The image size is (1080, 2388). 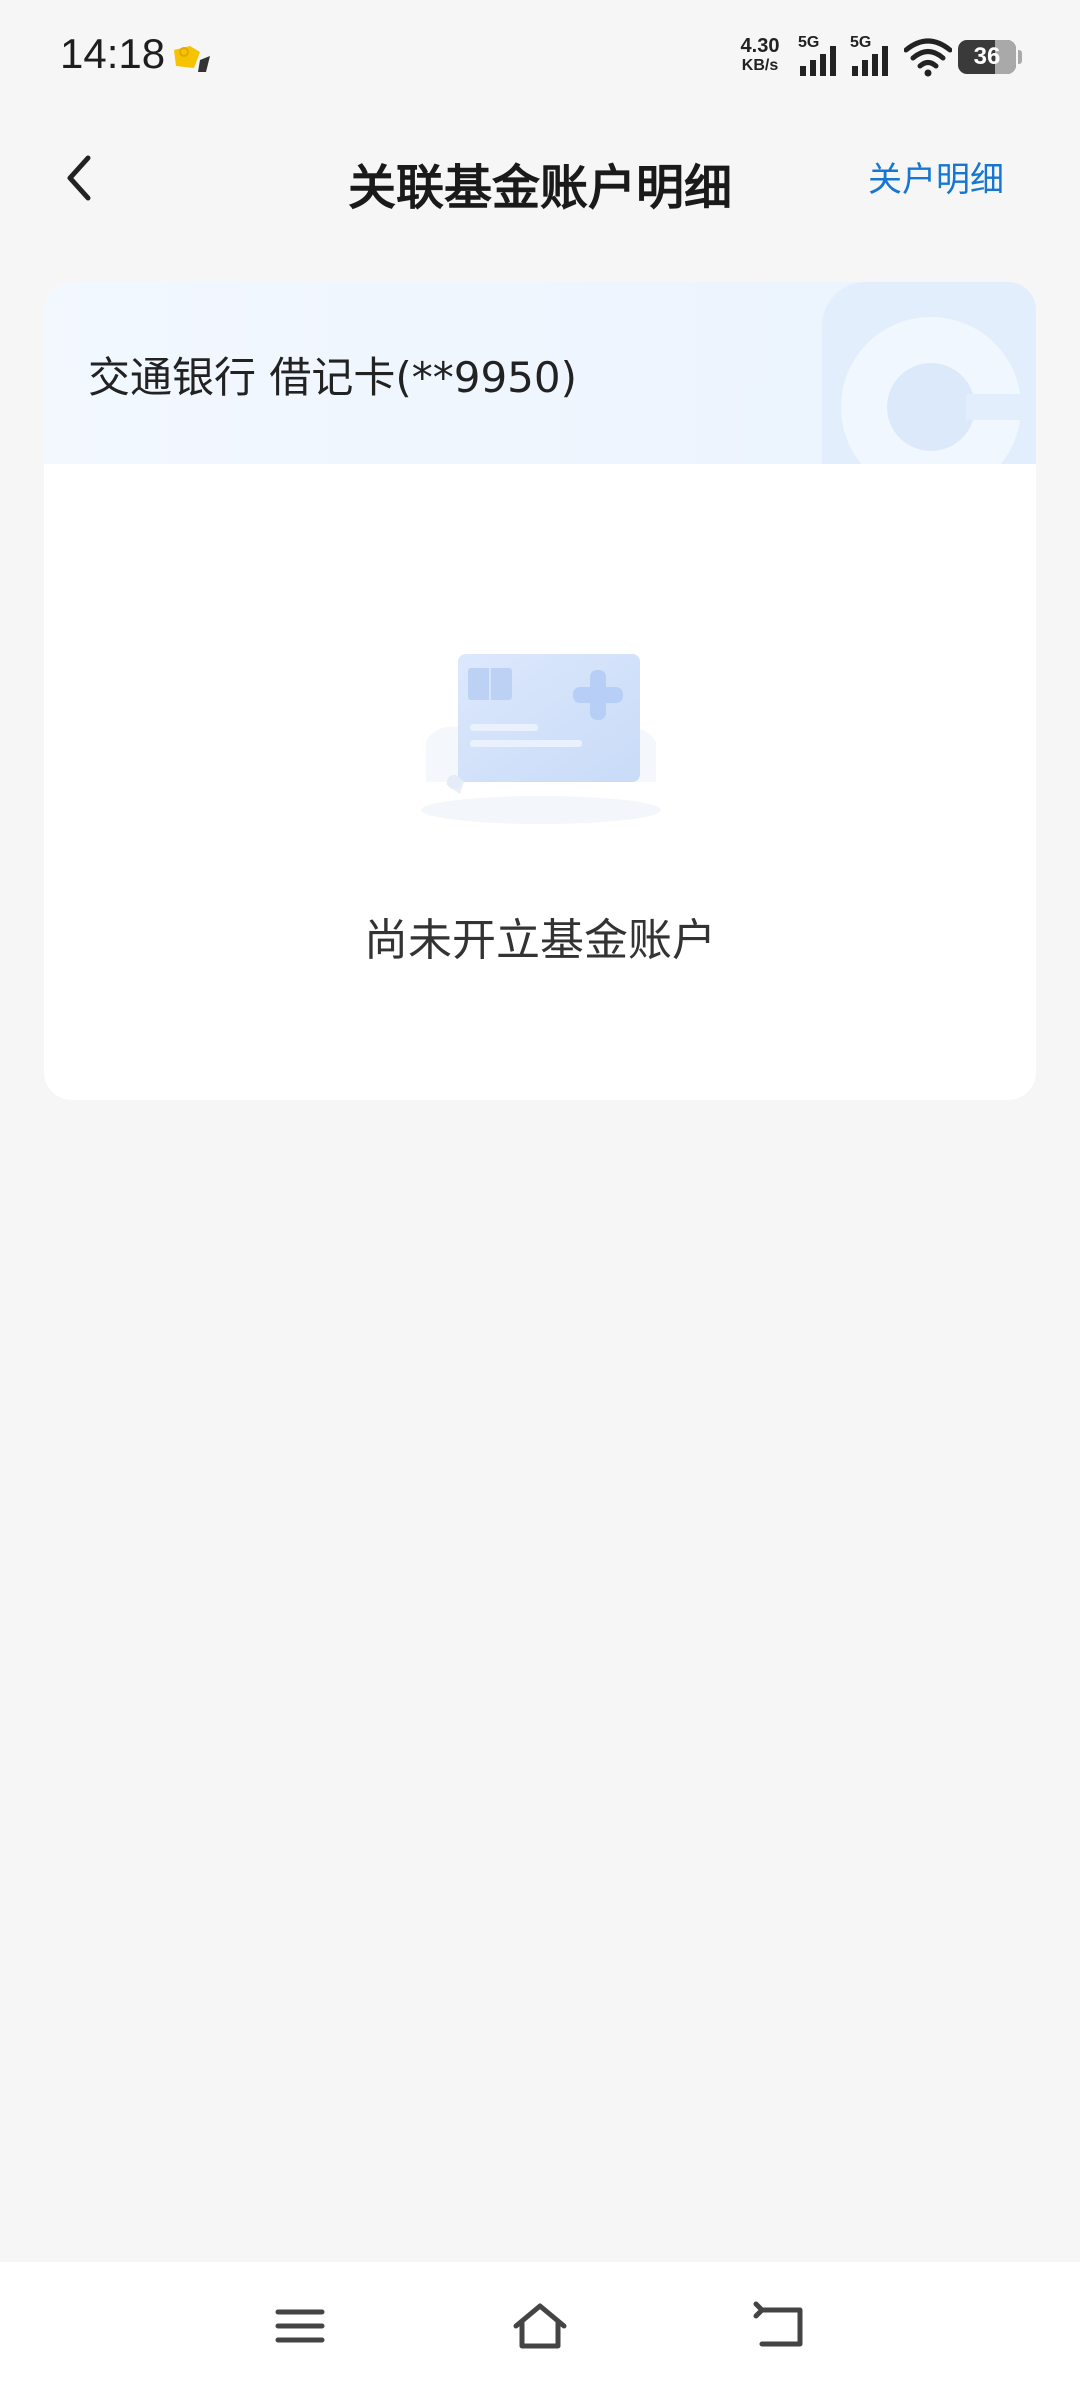 What do you see at coordinates (760, 54) in the screenshot?
I see `network-speed: 4.30 KB/s` at bounding box center [760, 54].